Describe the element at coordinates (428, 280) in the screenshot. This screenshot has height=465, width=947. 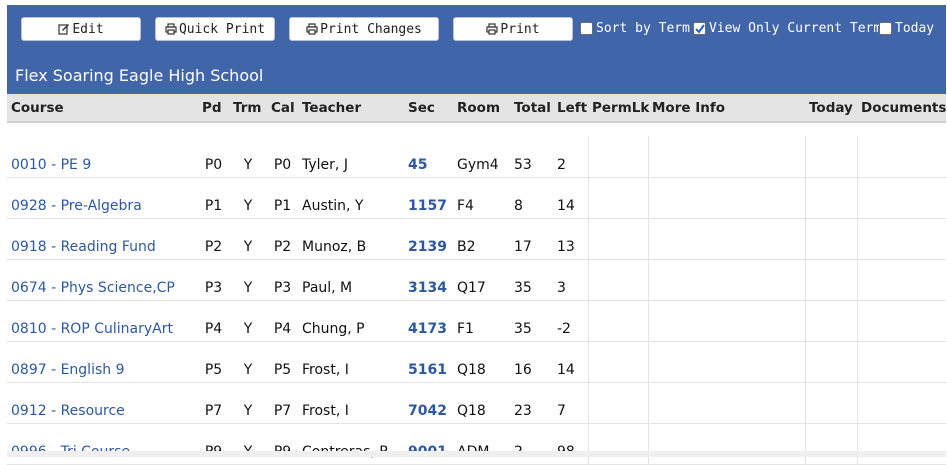
I see `cell-sec-link: 3134` at that location.